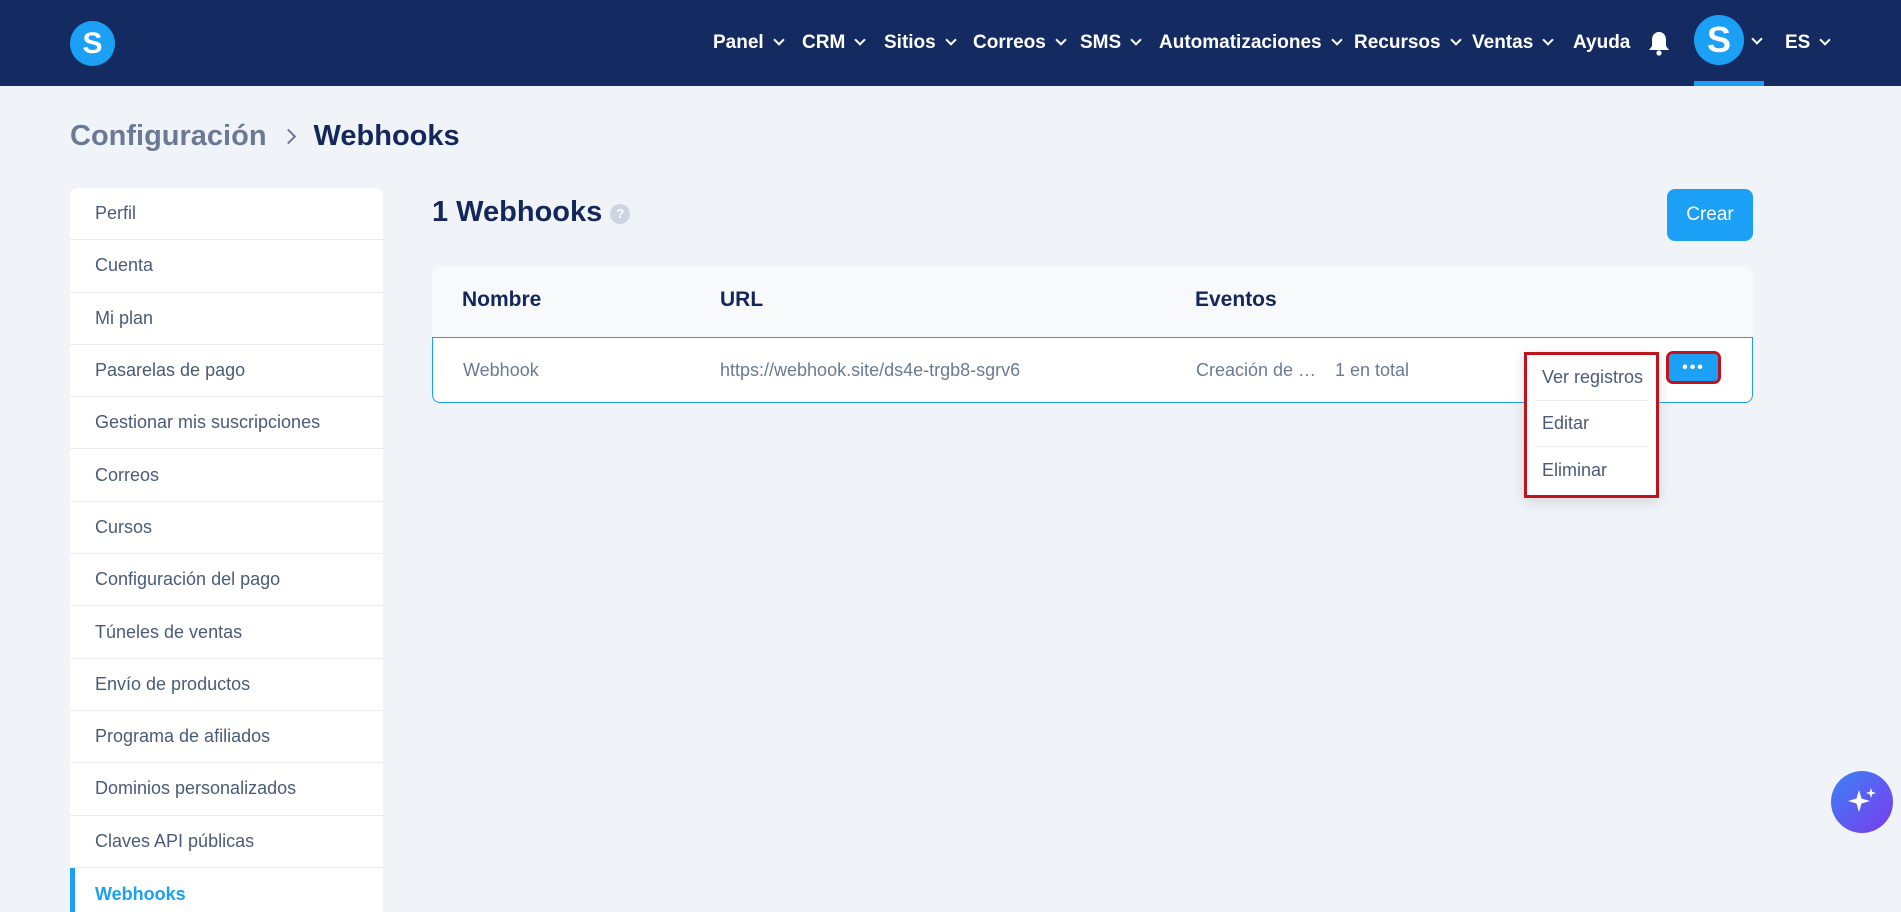 This screenshot has width=1901, height=912. Describe the element at coordinates (1092, 301) in the screenshot. I see `table-header: Nombre URL Eventos` at that location.